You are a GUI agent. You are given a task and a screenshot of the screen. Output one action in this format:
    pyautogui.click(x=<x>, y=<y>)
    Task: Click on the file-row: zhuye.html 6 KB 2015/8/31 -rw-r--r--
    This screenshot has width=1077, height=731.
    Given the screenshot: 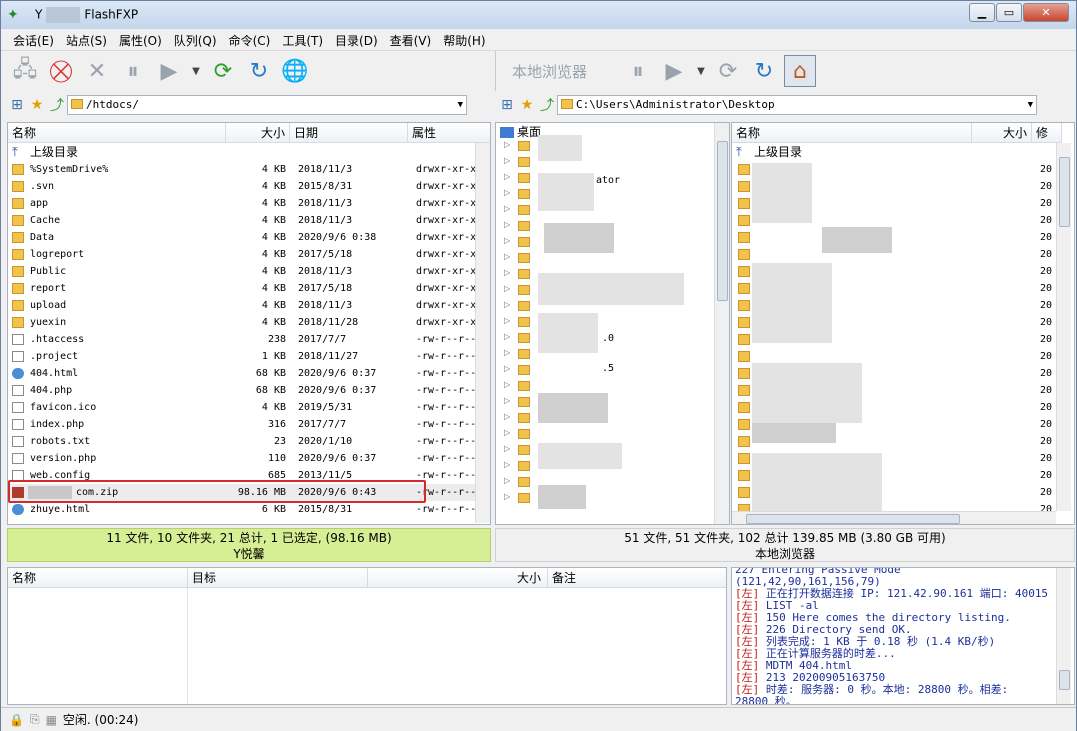 What is the action you would take?
    pyautogui.click(x=248, y=509)
    